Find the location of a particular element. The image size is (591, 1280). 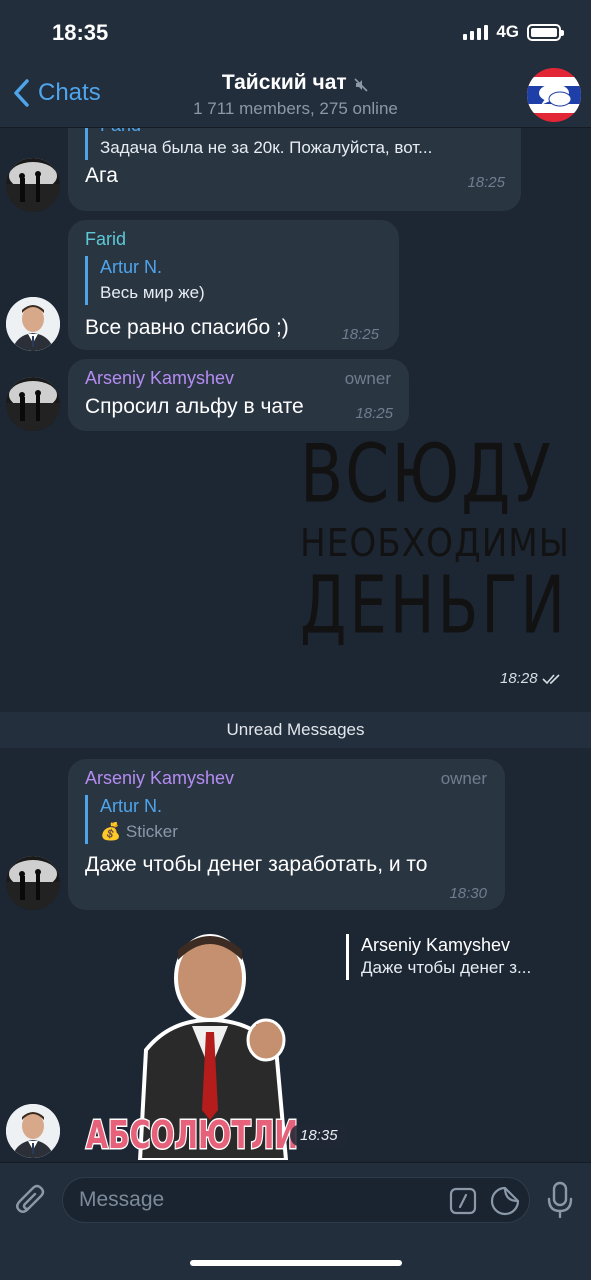

sticker-time: 18:35 is located at coordinates (319, 1135).